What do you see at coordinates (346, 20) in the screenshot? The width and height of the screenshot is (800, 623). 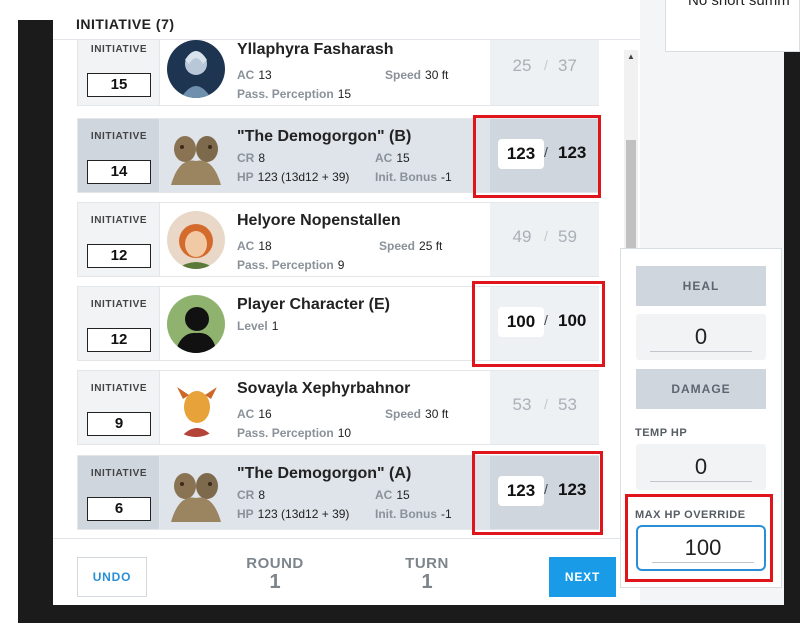 I see `tracker-header: INITIATIVE (7)` at bounding box center [346, 20].